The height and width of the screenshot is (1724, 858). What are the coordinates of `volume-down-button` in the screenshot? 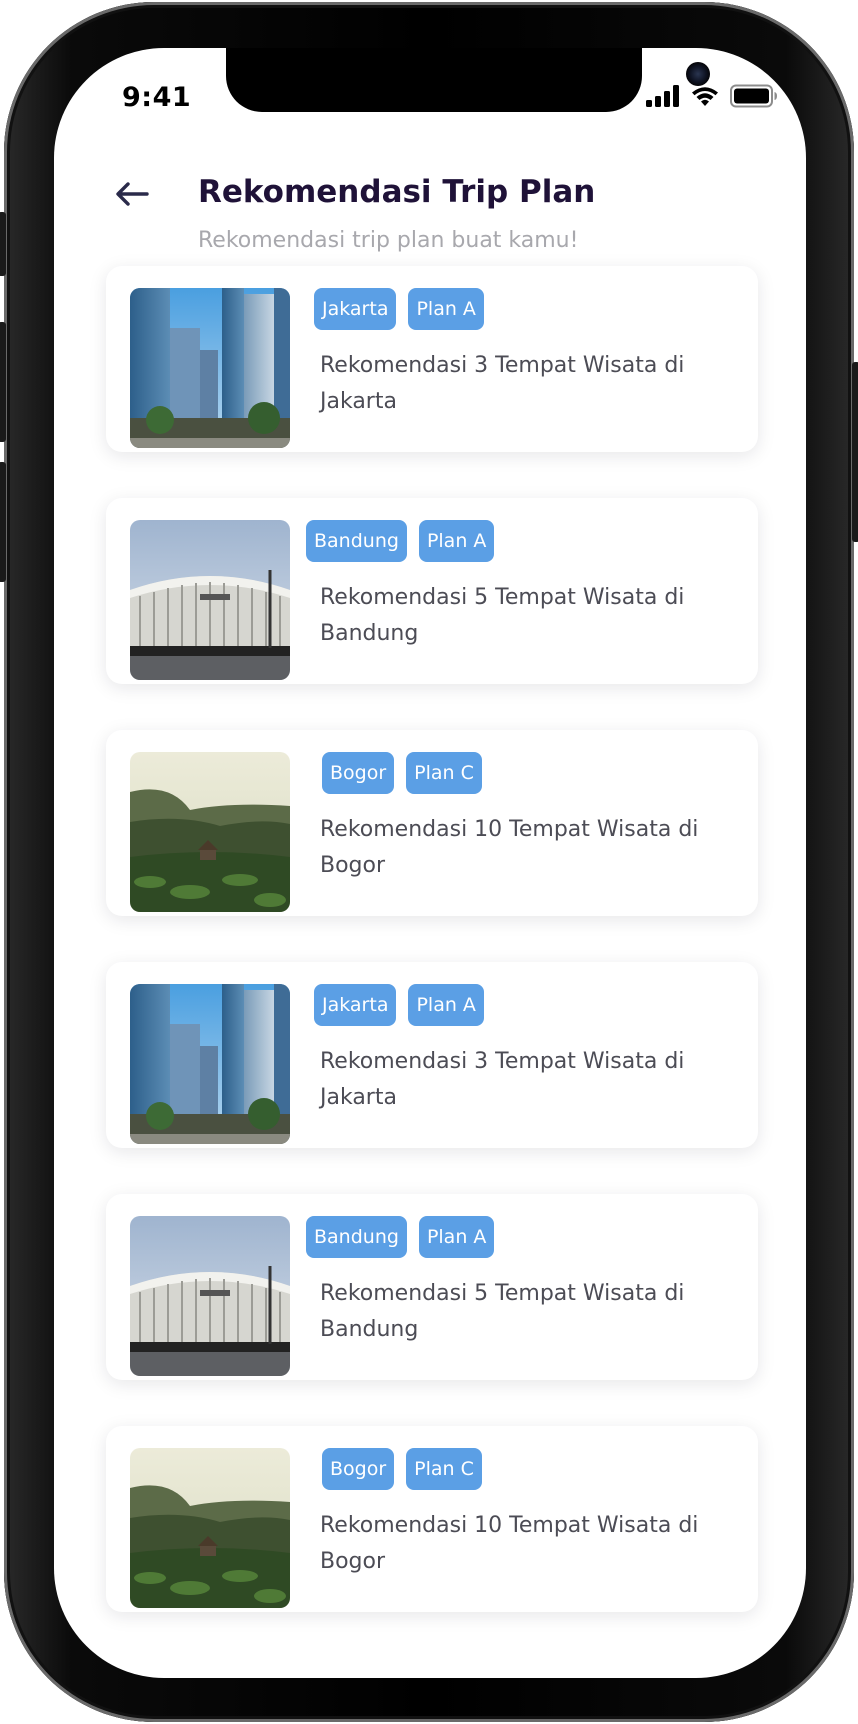 It's located at (3, 382).